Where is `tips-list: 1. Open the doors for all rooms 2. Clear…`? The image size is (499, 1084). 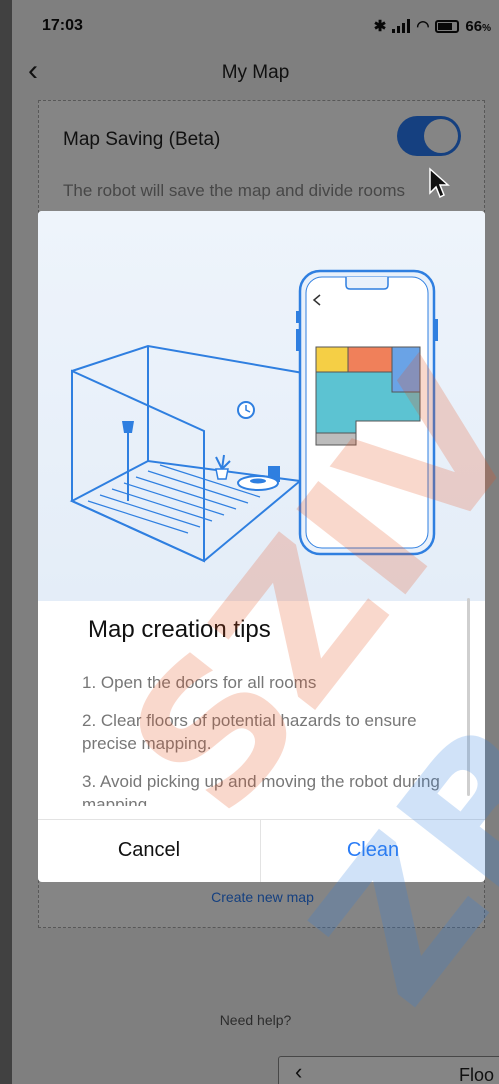
tips-list: 1. Open the doors for all rooms 2. Clear… is located at coordinates (272, 738).